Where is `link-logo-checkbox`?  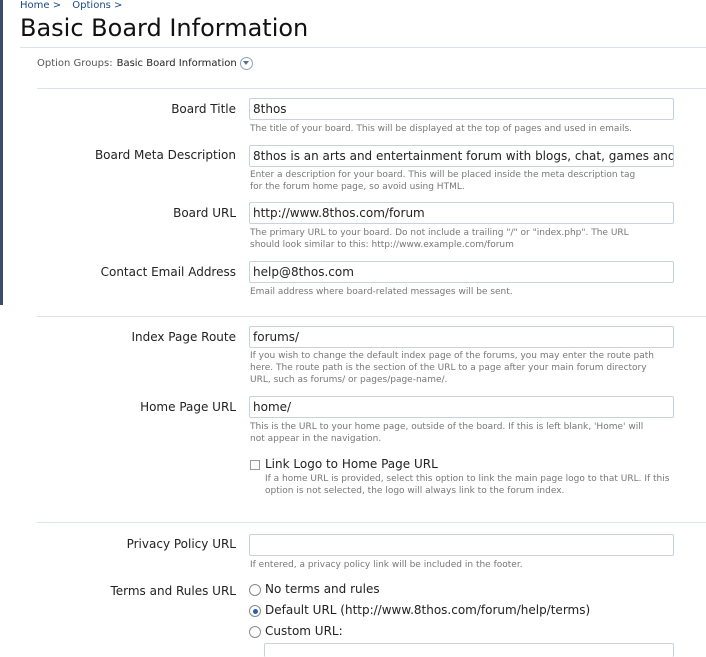
link-logo-checkbox is located at coordinates (255, 465).